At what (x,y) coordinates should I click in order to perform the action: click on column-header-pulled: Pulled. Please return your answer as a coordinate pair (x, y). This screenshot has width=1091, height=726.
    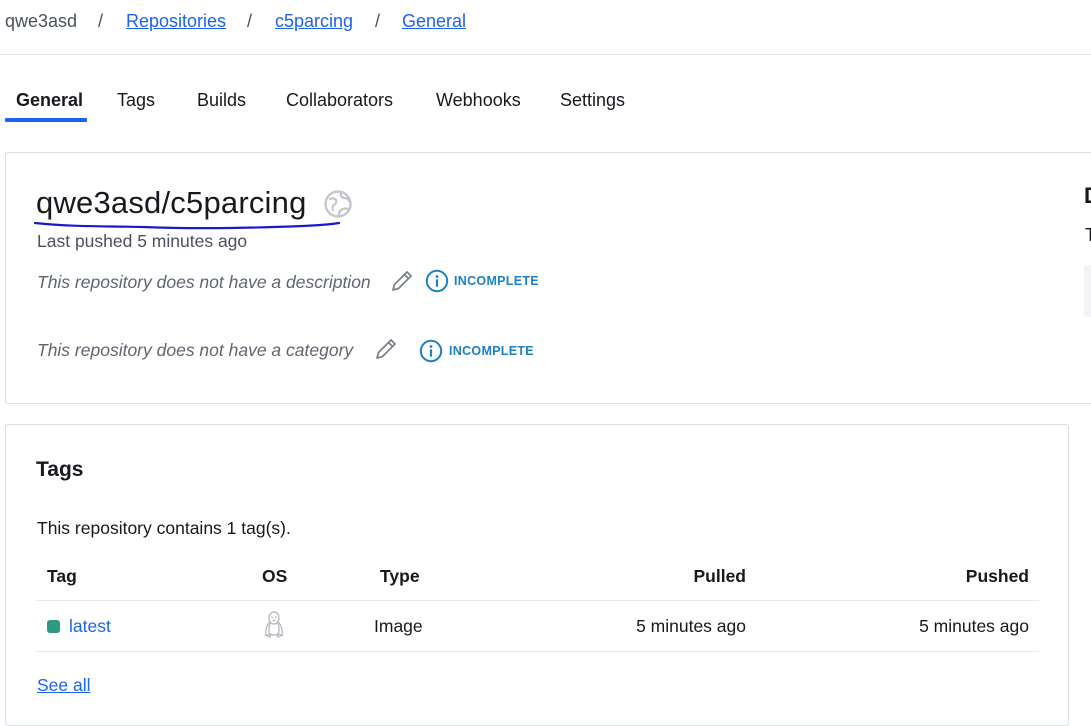
    Looking at the image, I should click on (719, 576).